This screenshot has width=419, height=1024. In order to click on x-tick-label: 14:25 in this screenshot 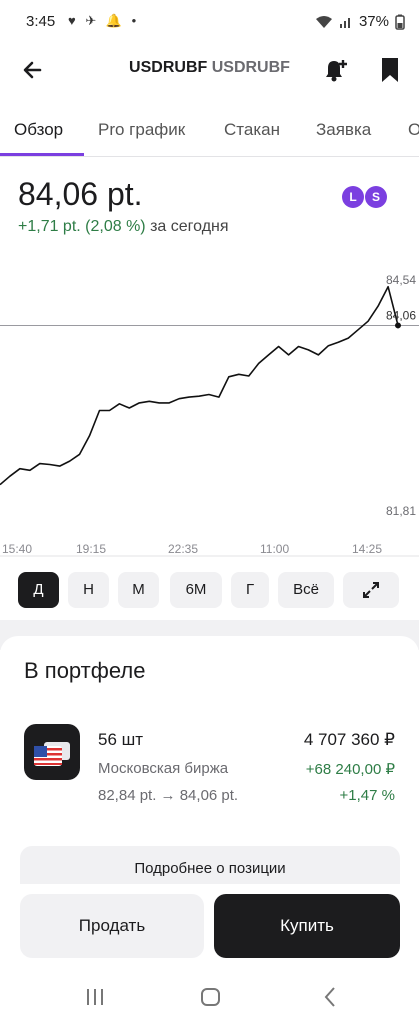, I will do `click(367, 549)`.